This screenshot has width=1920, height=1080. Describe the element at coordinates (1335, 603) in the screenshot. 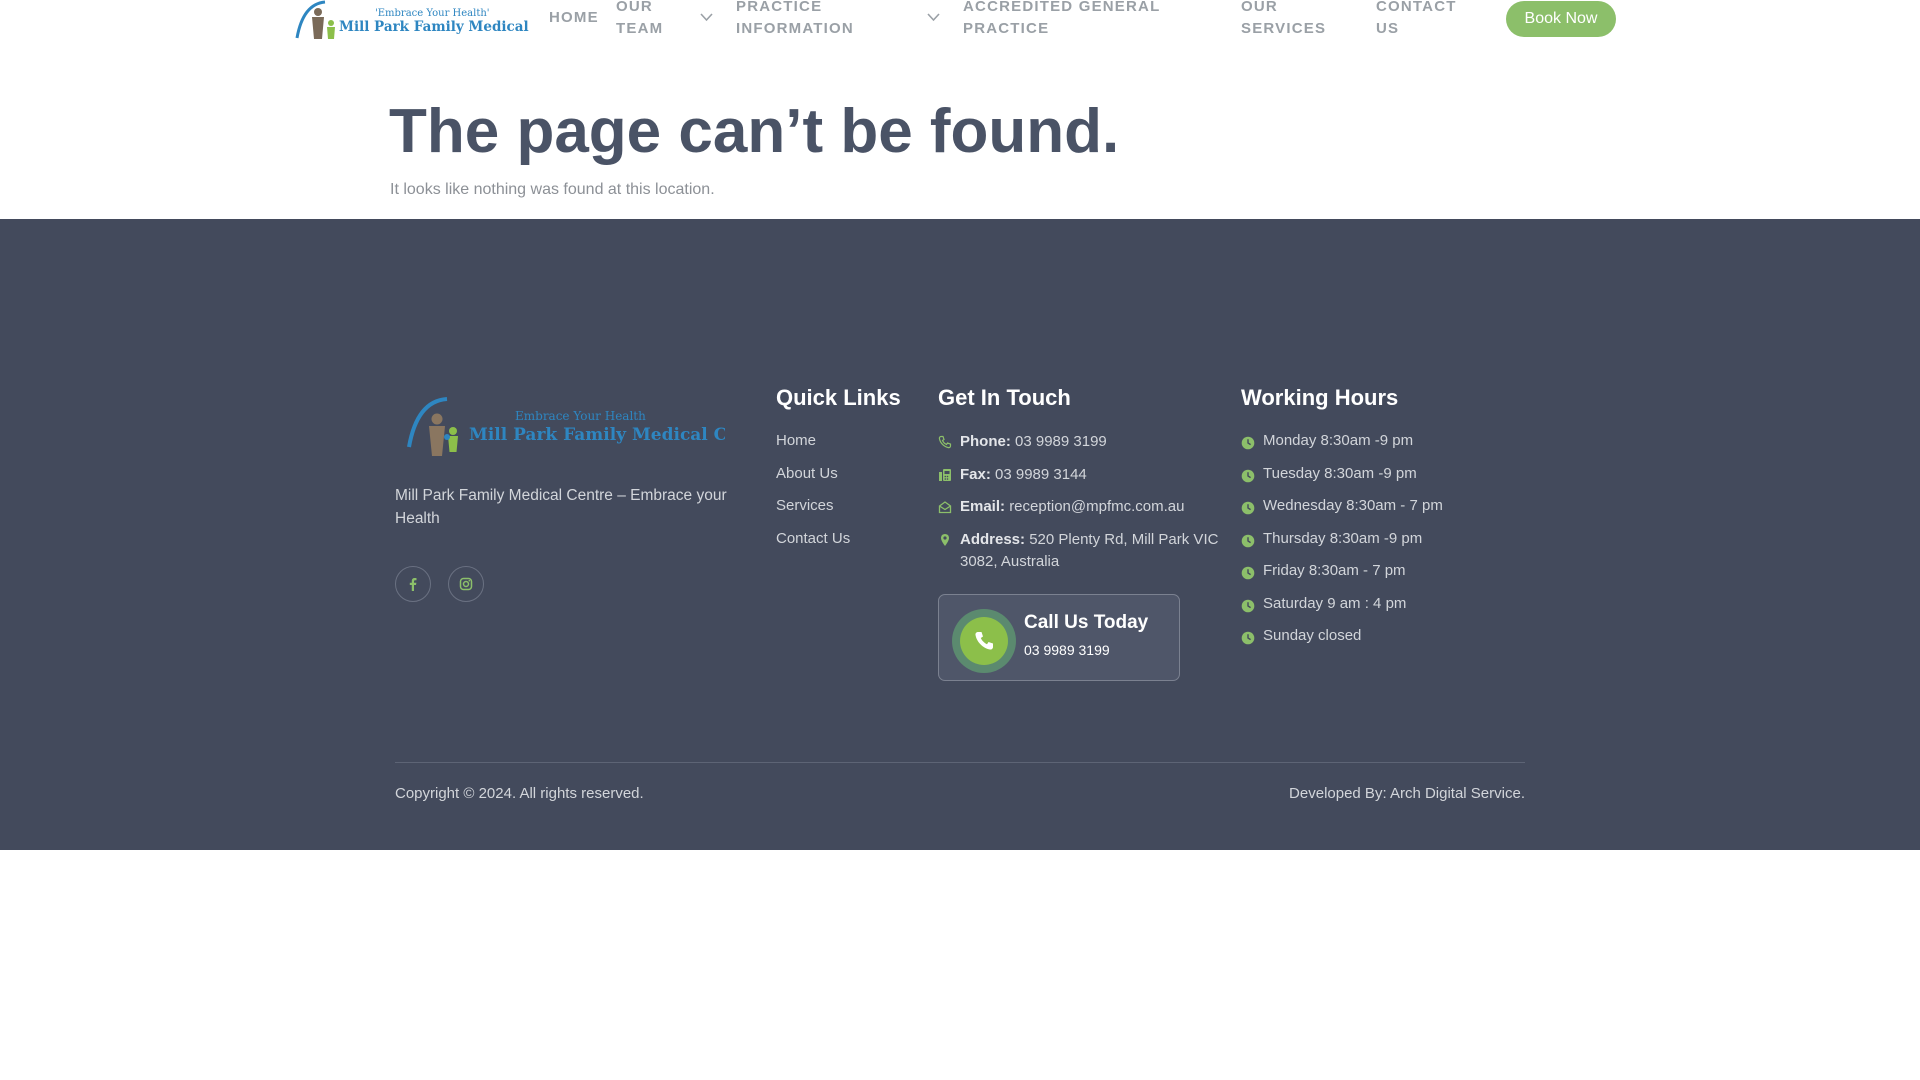

I see `hours-text: Saturday 9 am : 4 pm` at that location.